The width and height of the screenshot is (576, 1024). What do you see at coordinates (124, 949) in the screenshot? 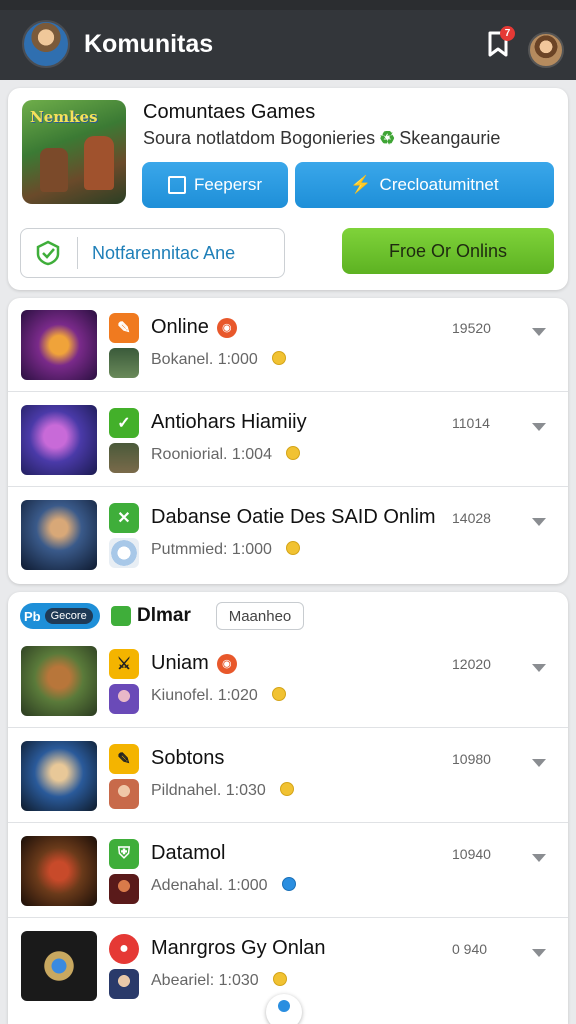
I see `record-icon: ●` at bounding box center [124, 949].